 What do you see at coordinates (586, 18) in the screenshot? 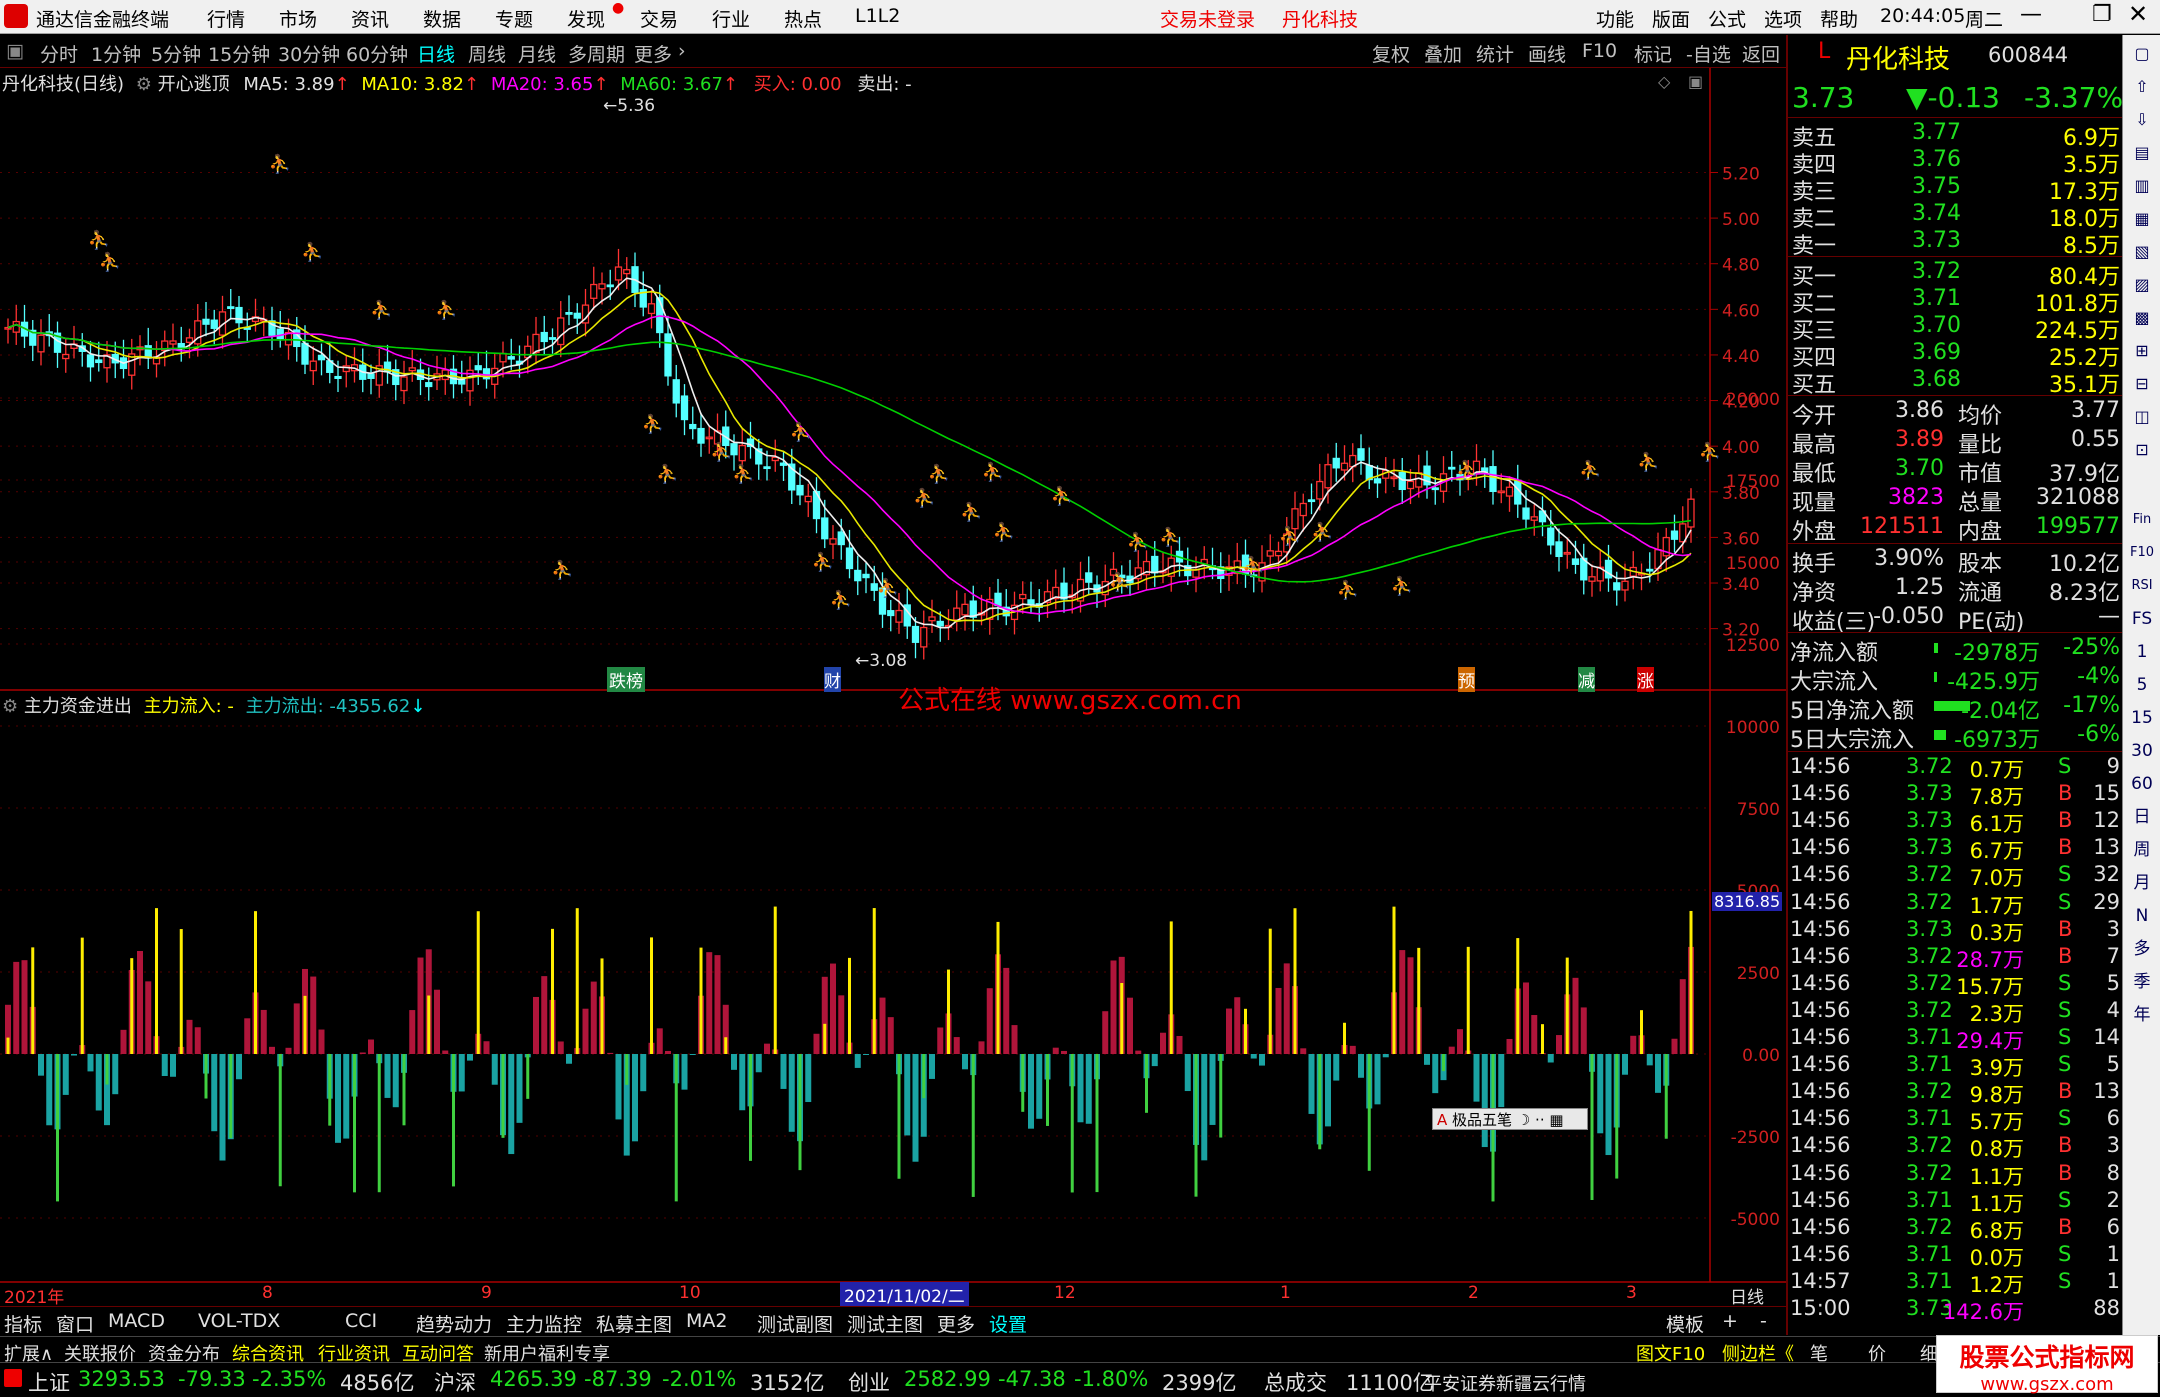
I see `menu-item-discover: 发现` at bounding box center [586, 18].